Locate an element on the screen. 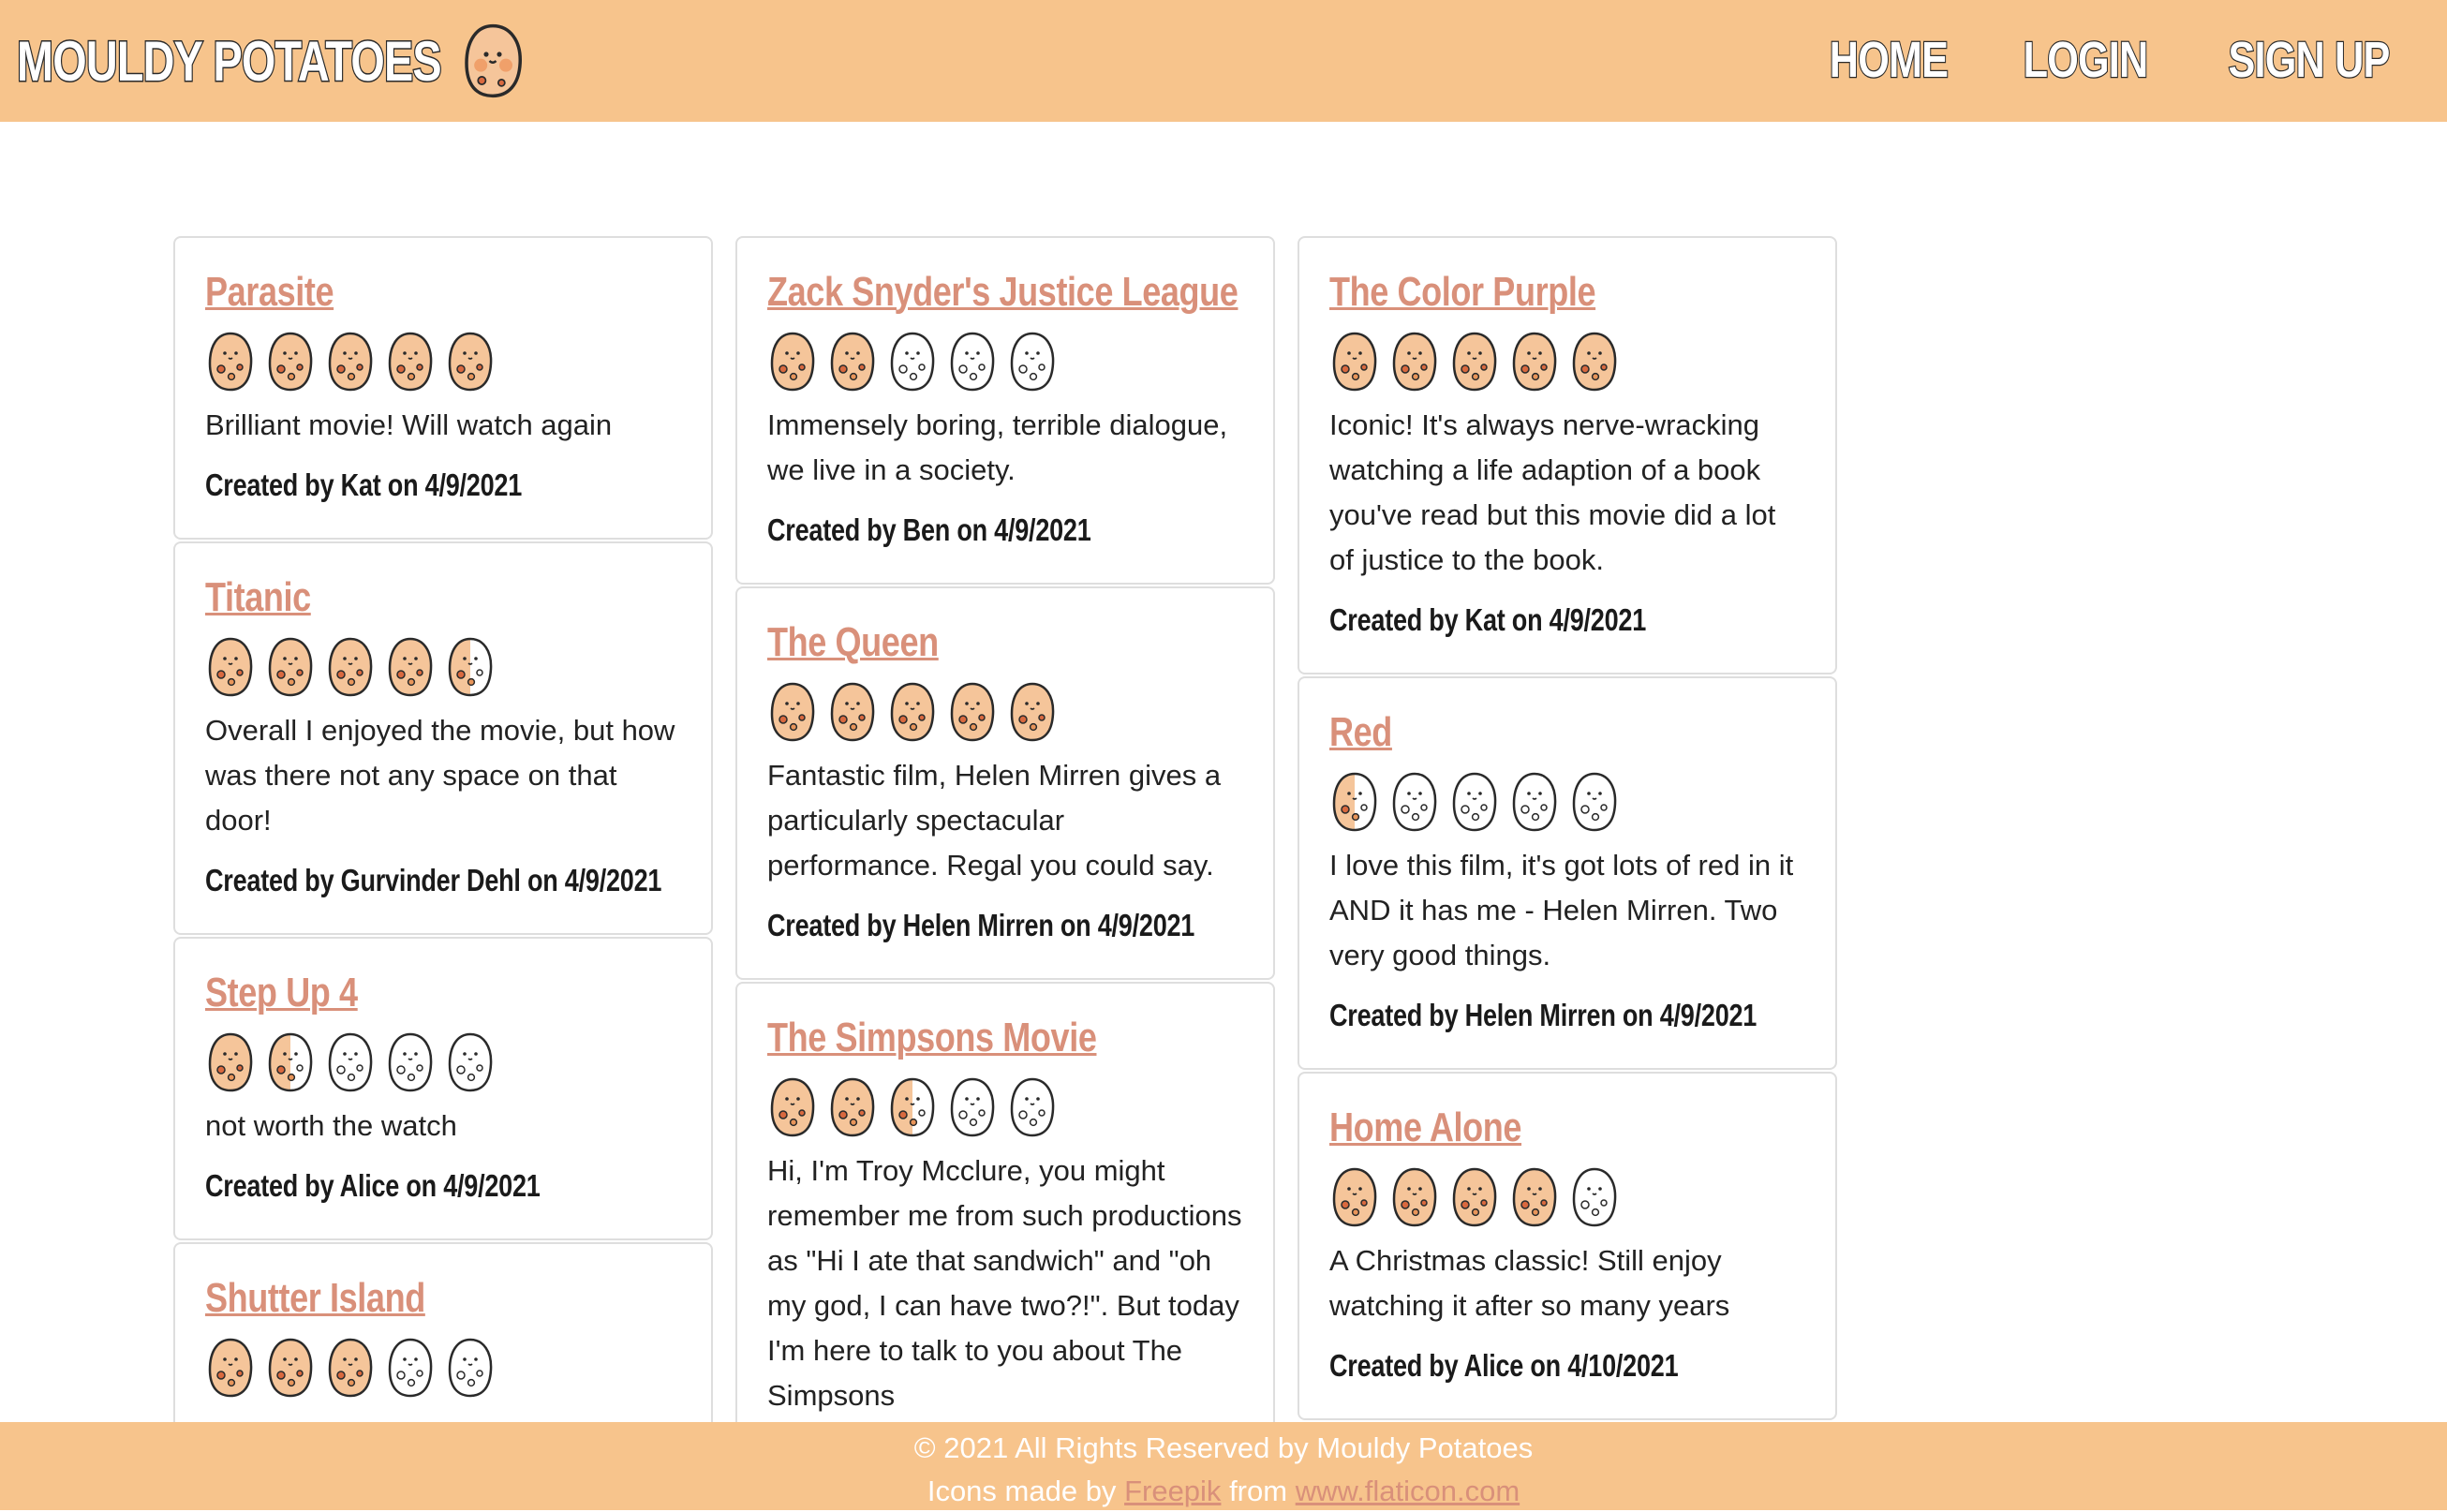  review-meta: Created by Alice on 4/9/2021 is located at coordinates (373, 1185).